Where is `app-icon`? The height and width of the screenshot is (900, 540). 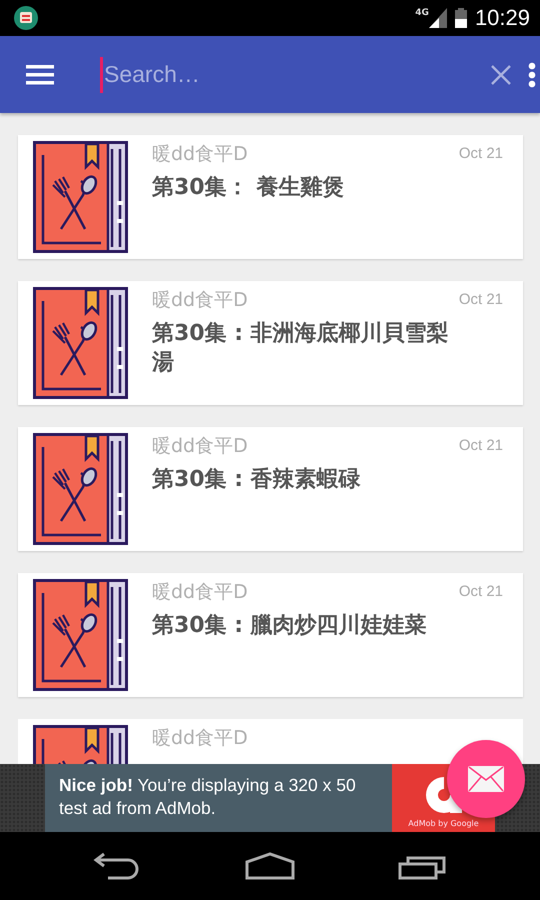 app-icon is located at coordinates (26, 18).